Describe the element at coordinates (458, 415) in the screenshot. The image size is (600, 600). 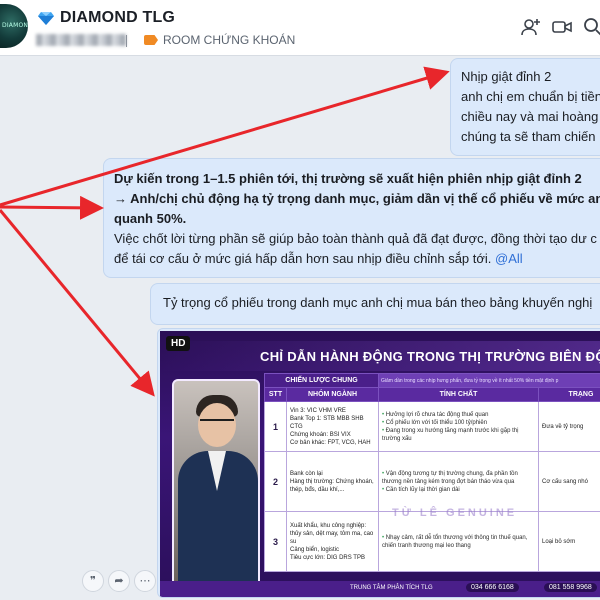
I see `characteristic-item: Hưởng lợi rõ chưa tác động thuế quan` at that location.